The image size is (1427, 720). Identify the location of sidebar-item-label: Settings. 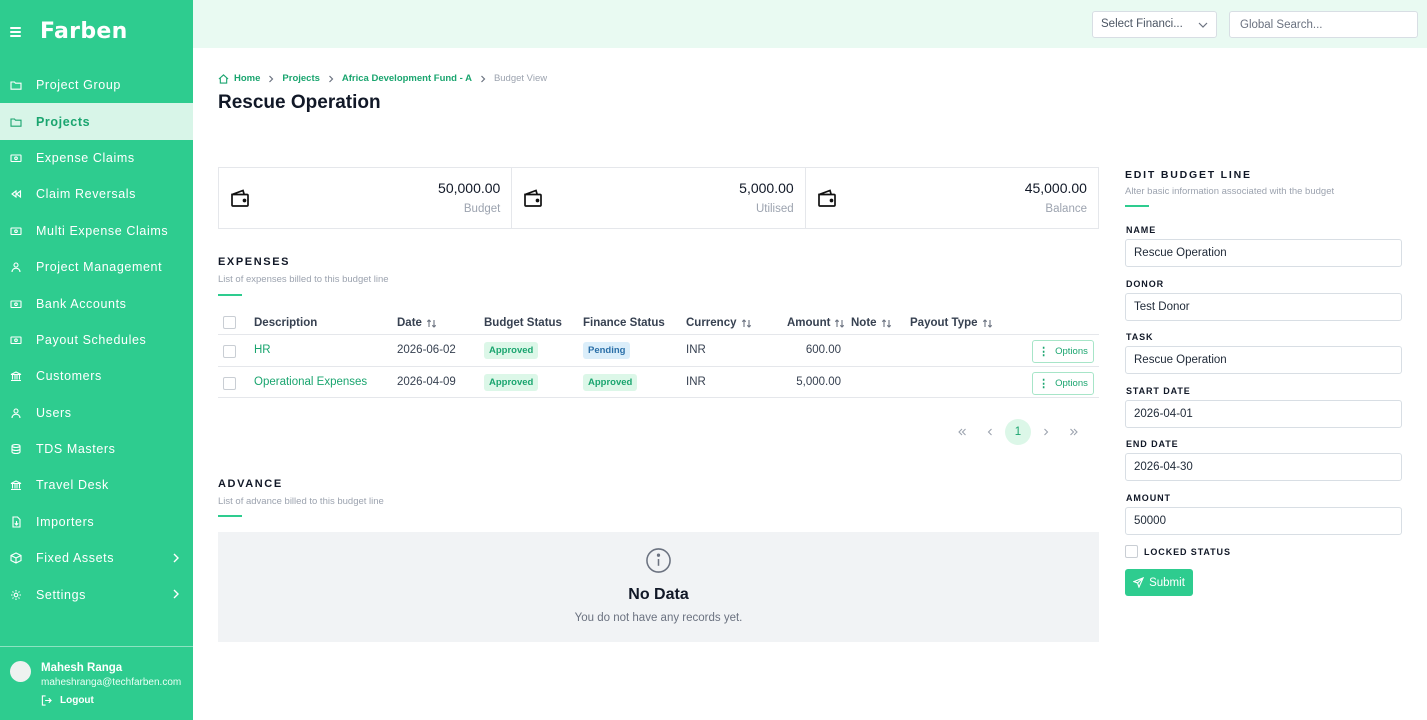
(61, 594).